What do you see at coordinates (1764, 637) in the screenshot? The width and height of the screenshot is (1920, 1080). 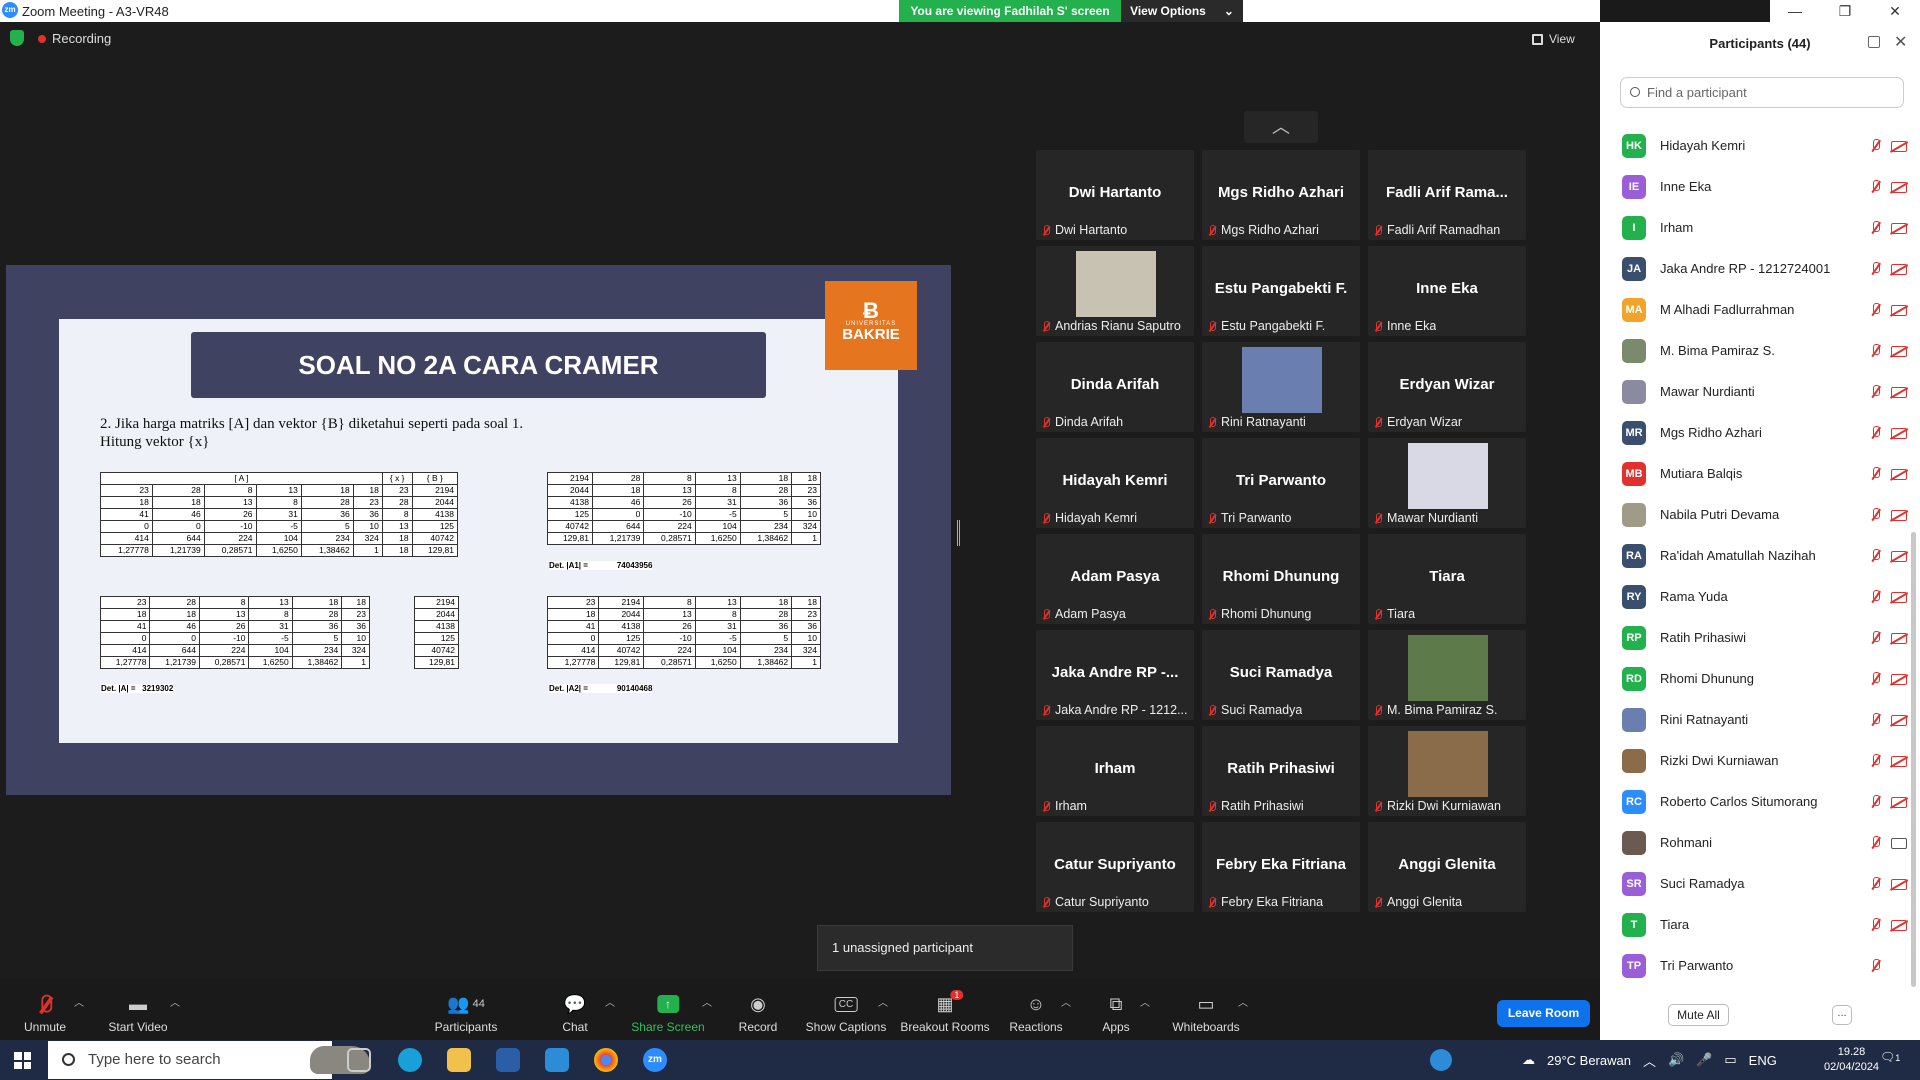 I see `participant-row: RP Ratih Prihasiwi` at bounding box center [1764, 637].